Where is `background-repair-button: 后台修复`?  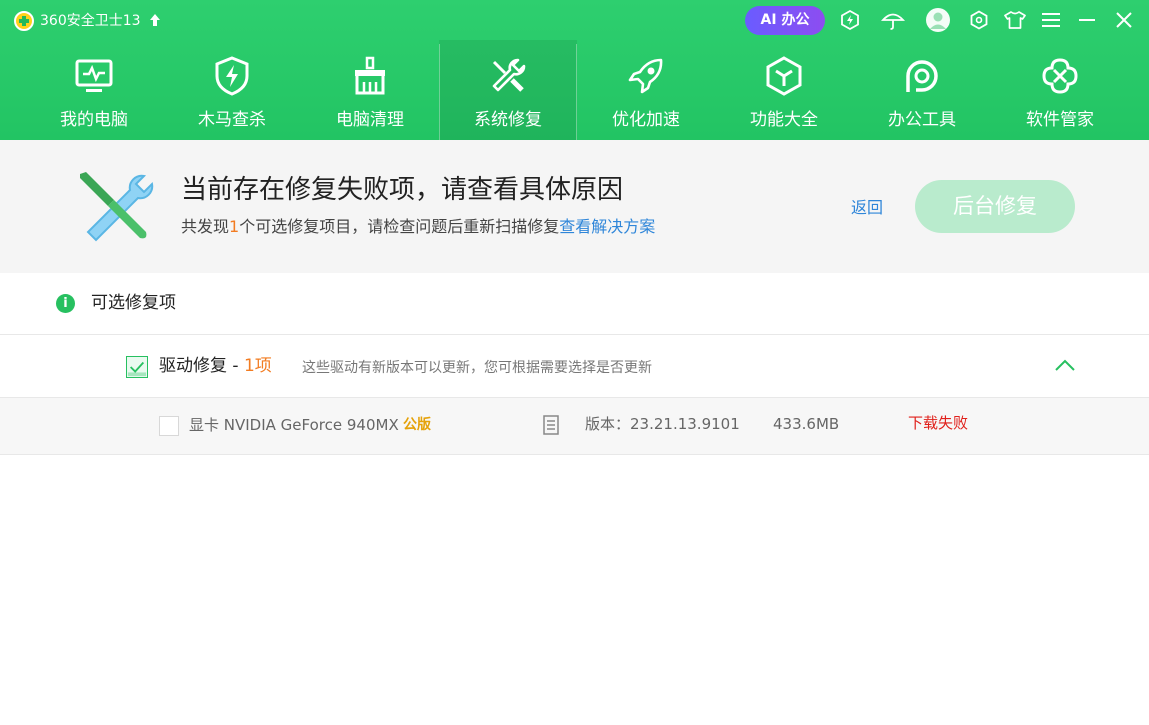 background-repair-button: 后台修复 is located at coordinates (995, 206).